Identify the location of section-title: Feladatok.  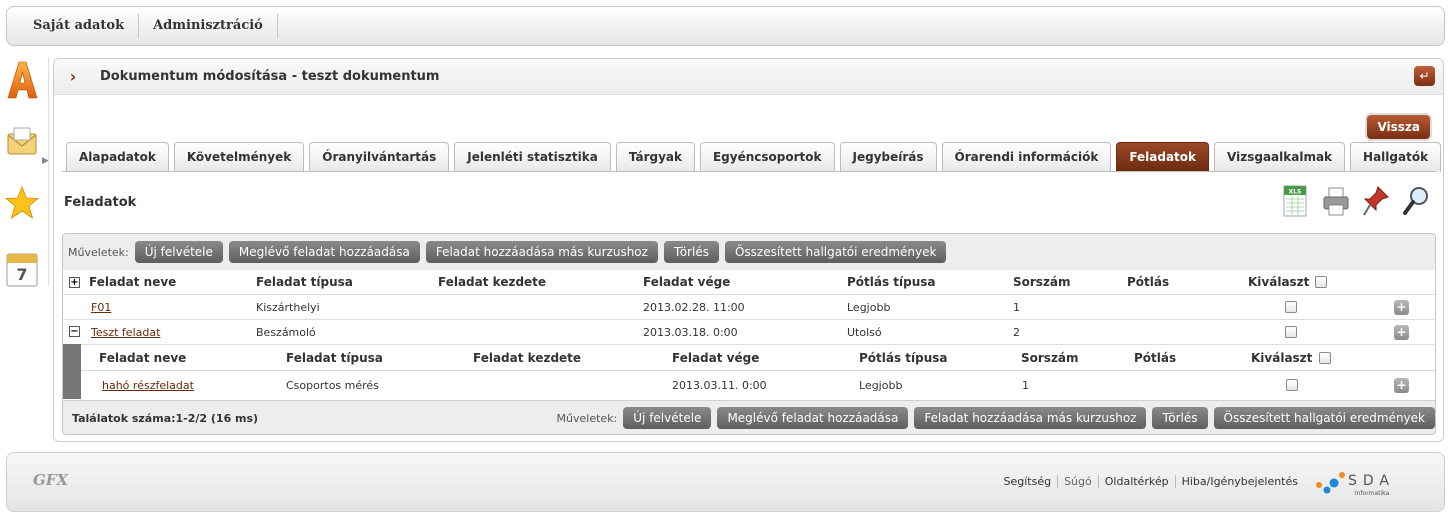
(100, 202).